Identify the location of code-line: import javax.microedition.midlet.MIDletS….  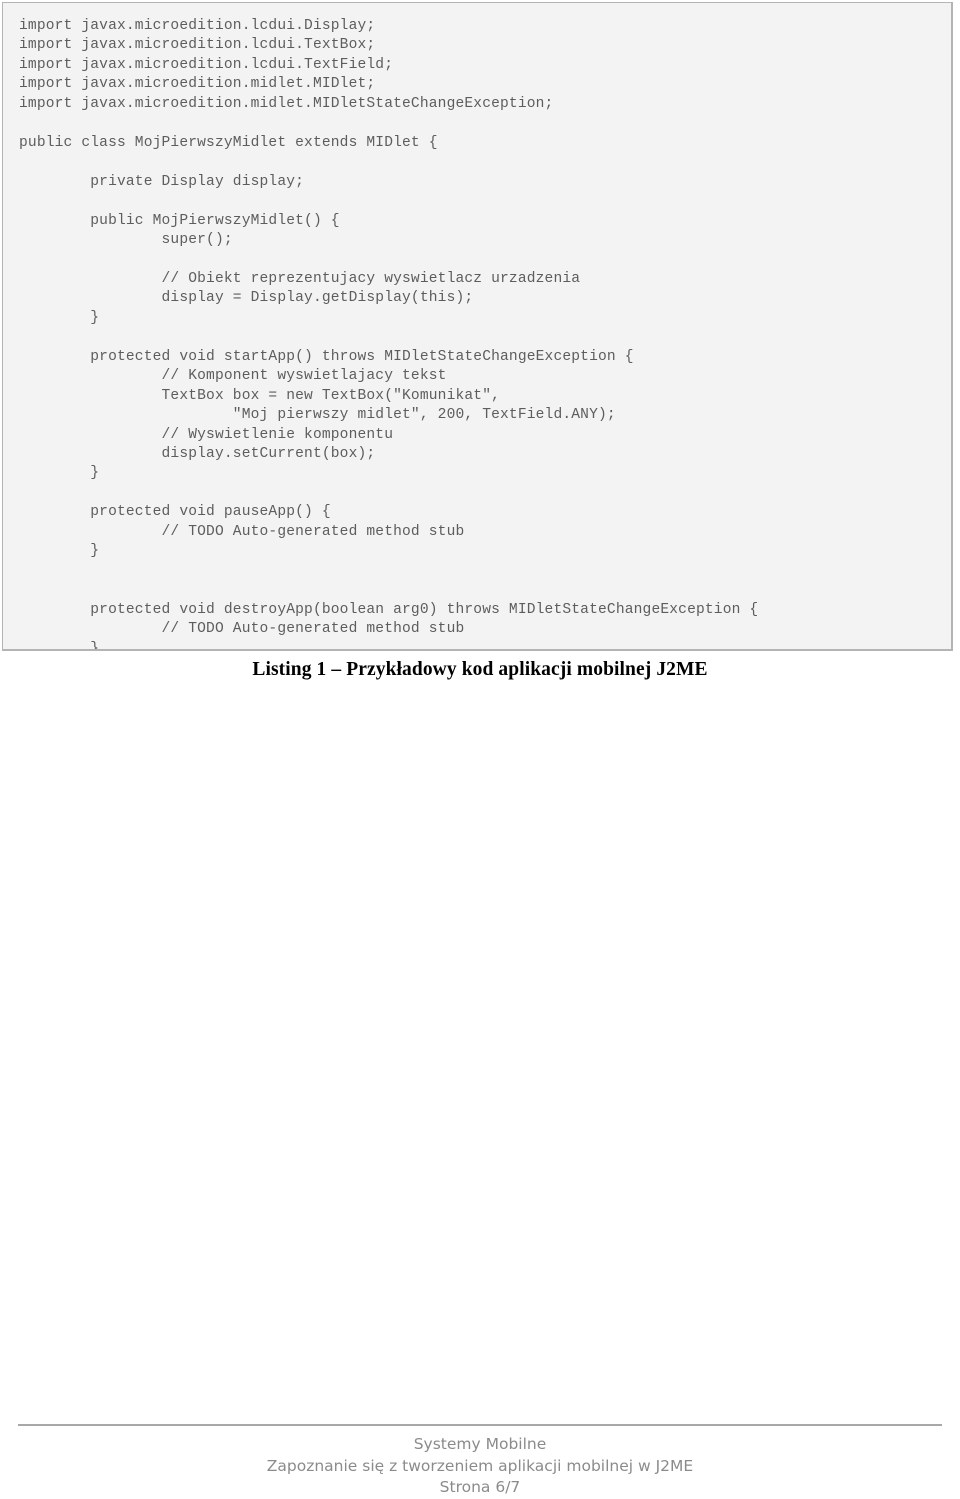
(286, 103).